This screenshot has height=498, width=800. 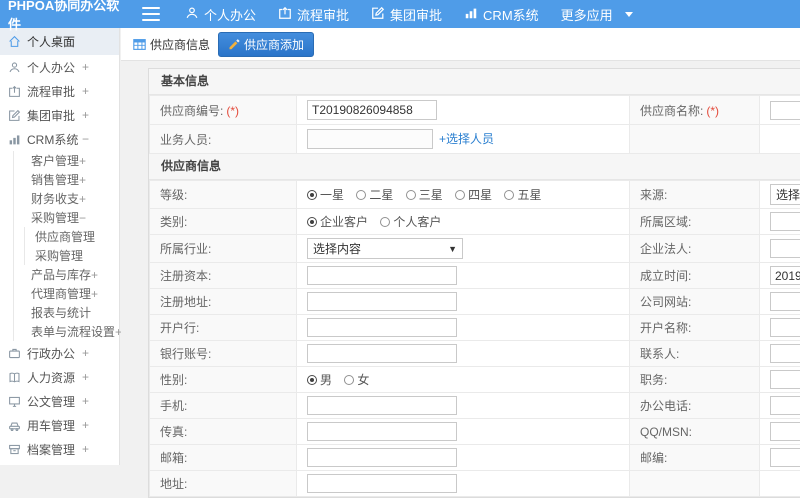 I want to click on sidebar-item-document-mgmt: 公文管理 +, so click(x=59, y=401).